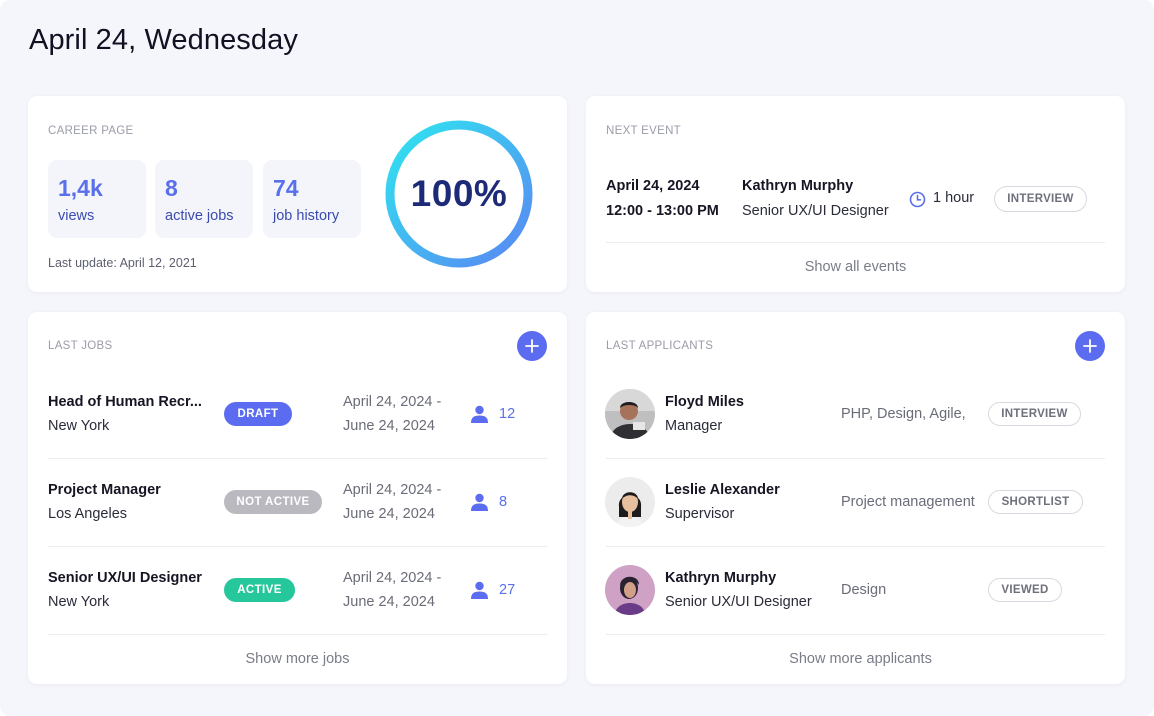 The height and width of the screenshot is (716, 1154). I want to click on status-badge: DRAFT, so click(258, 414).